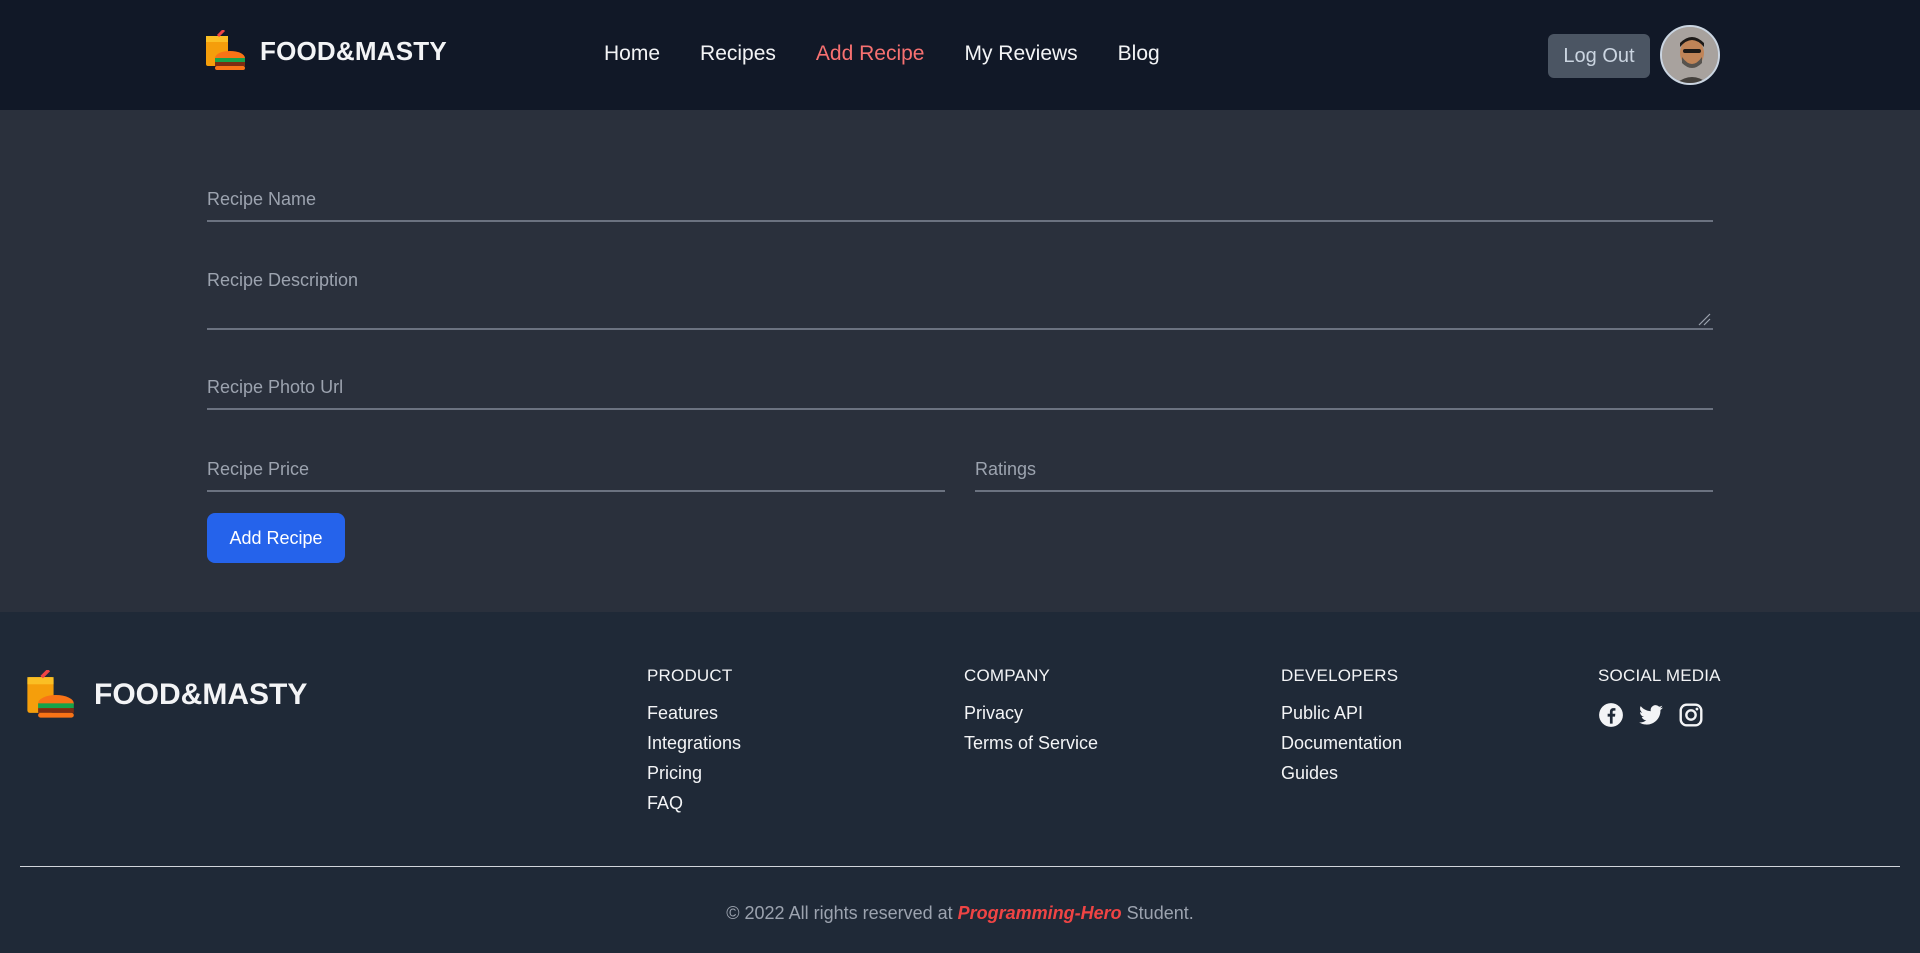 The height and width of the screenshot is (953, 1920). Describe the element at coordinates (870, 54) in the screenshot. I see `nav-add-recipe: Add Recipe` at that location.